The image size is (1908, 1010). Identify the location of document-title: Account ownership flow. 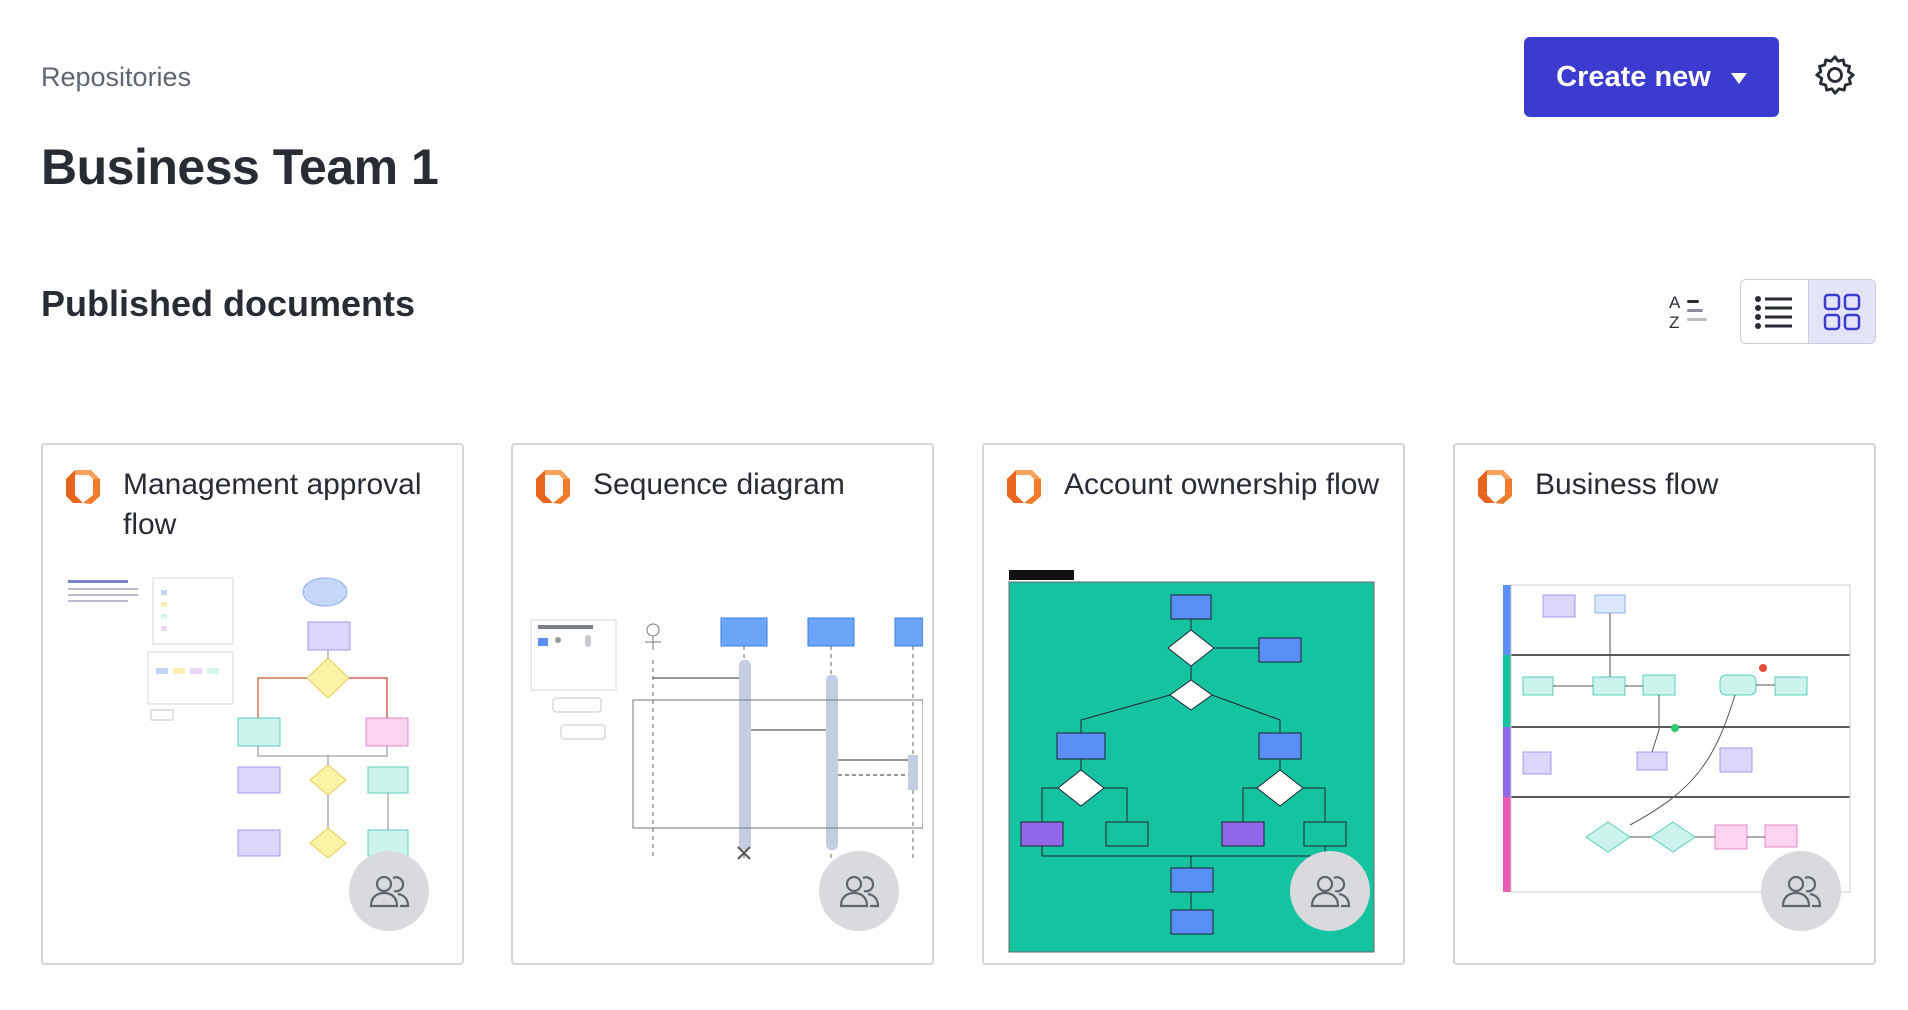
(1222, 484).